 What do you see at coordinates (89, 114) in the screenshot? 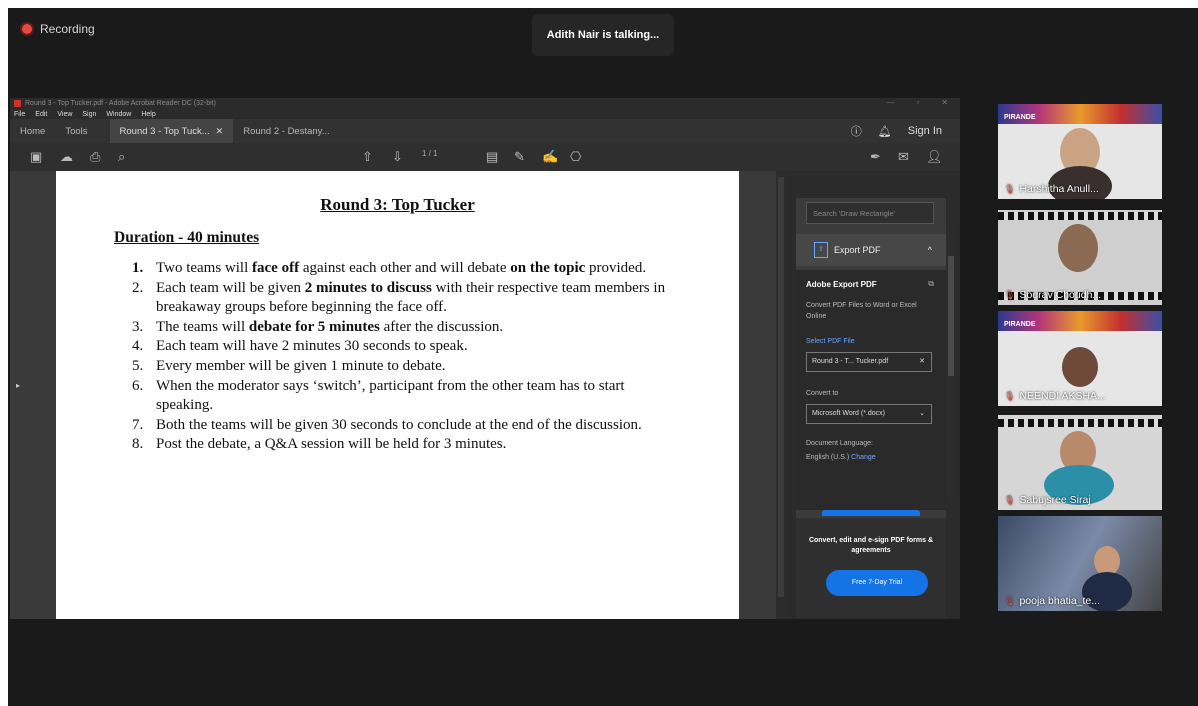
I see `menu-sign: Sign` at bounding box center [89, 114].